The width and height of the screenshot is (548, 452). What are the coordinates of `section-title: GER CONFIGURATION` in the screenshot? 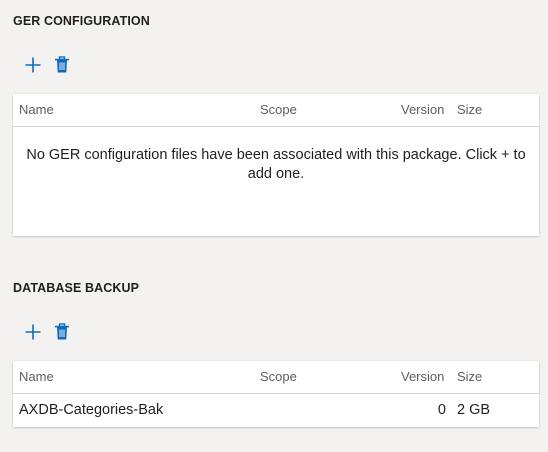 It's located at (81, 21).